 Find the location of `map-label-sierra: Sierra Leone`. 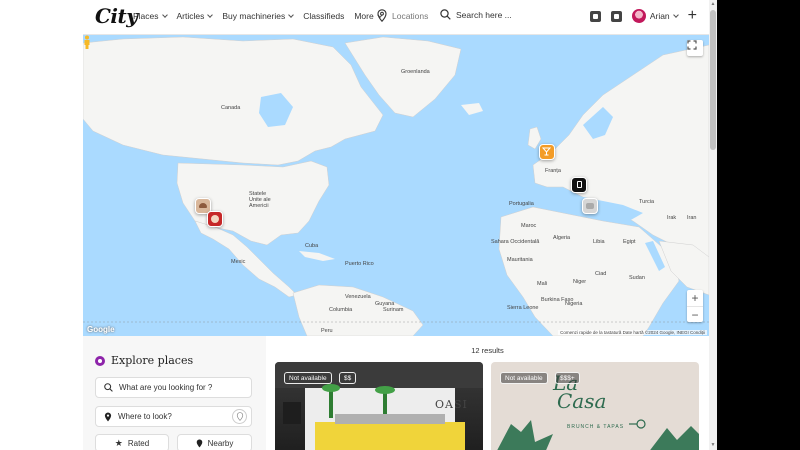

map-label-sierra: Sierra Leone is located at coordinates (523, 308).